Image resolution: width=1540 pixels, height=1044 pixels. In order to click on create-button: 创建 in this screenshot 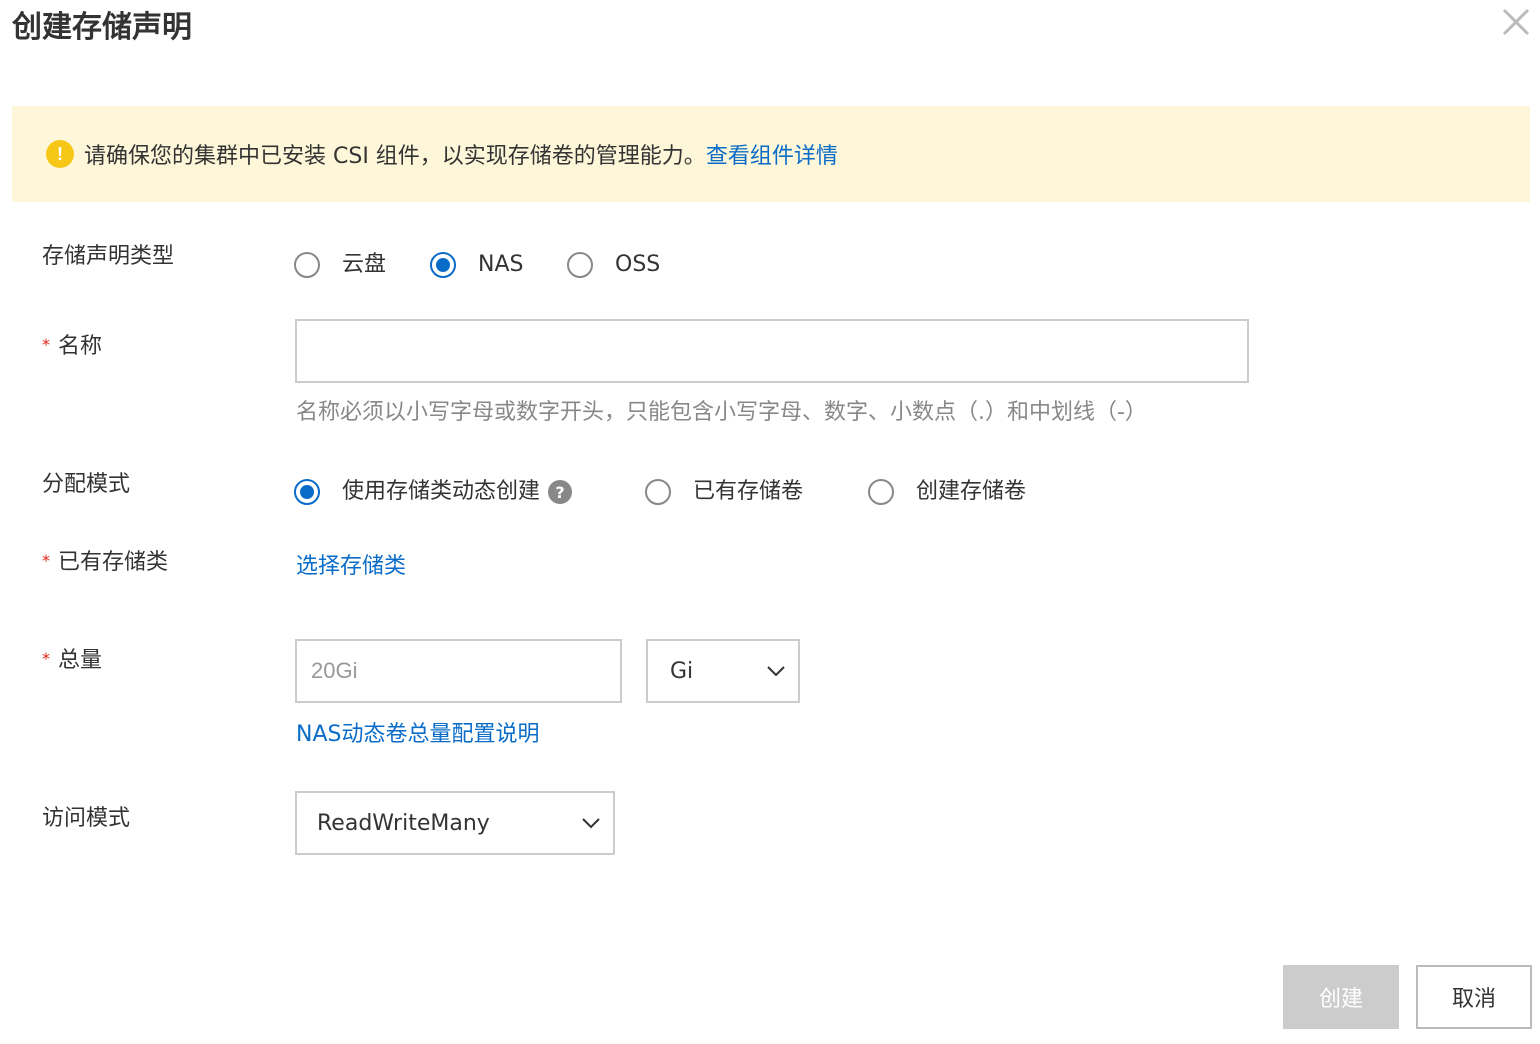, I will do `click(1341, 997)`.